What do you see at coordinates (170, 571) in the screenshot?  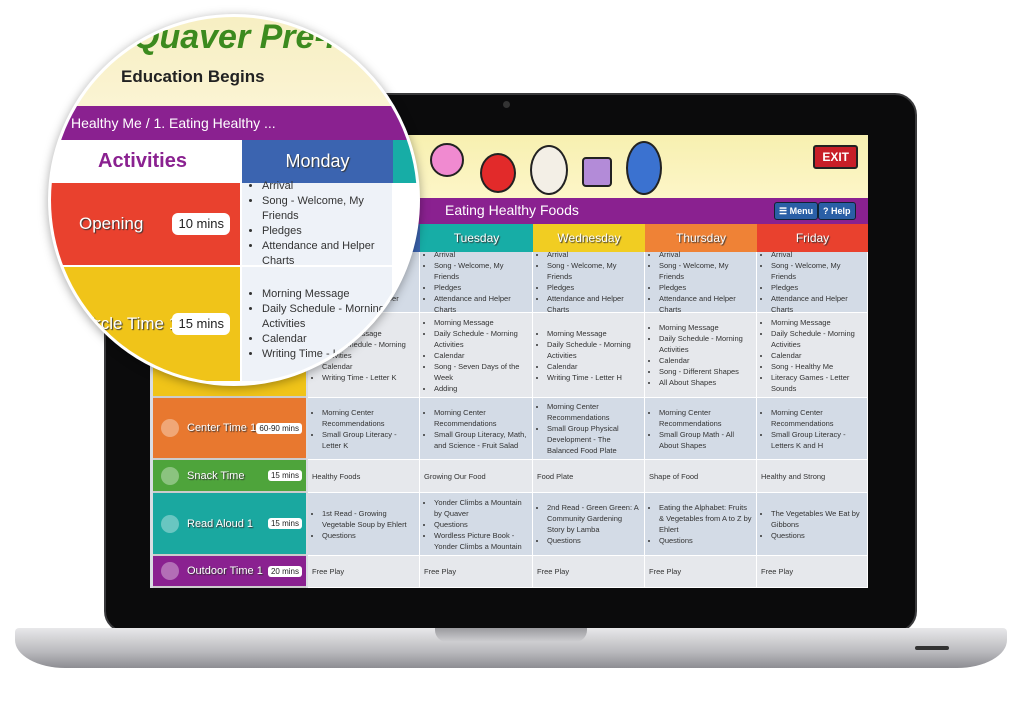 I see `sun-icon` at bounding box center [170, 571].